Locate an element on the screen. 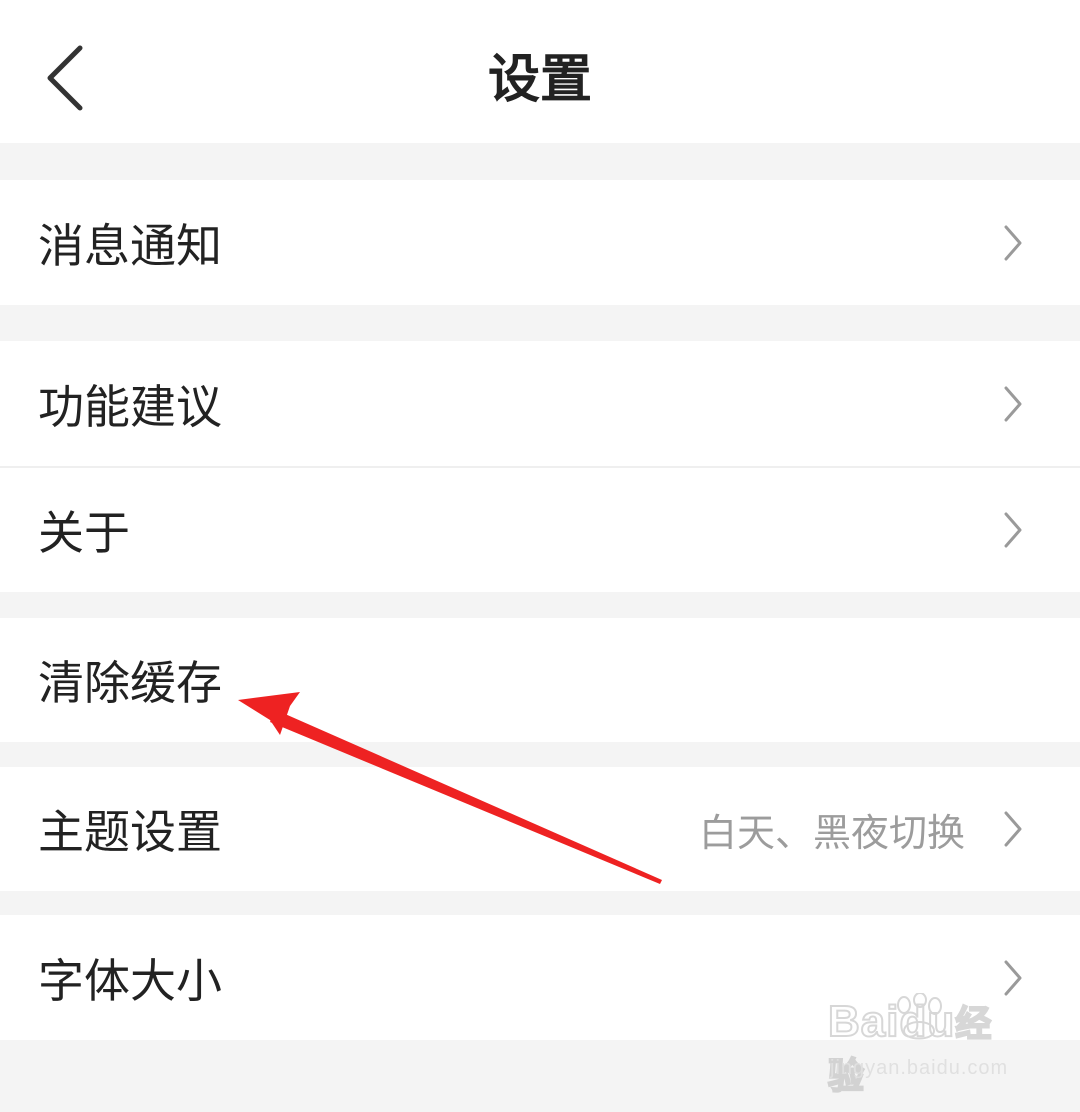  watermark-url: jingyan.baidu.com is located at coordinates (919, 1068).